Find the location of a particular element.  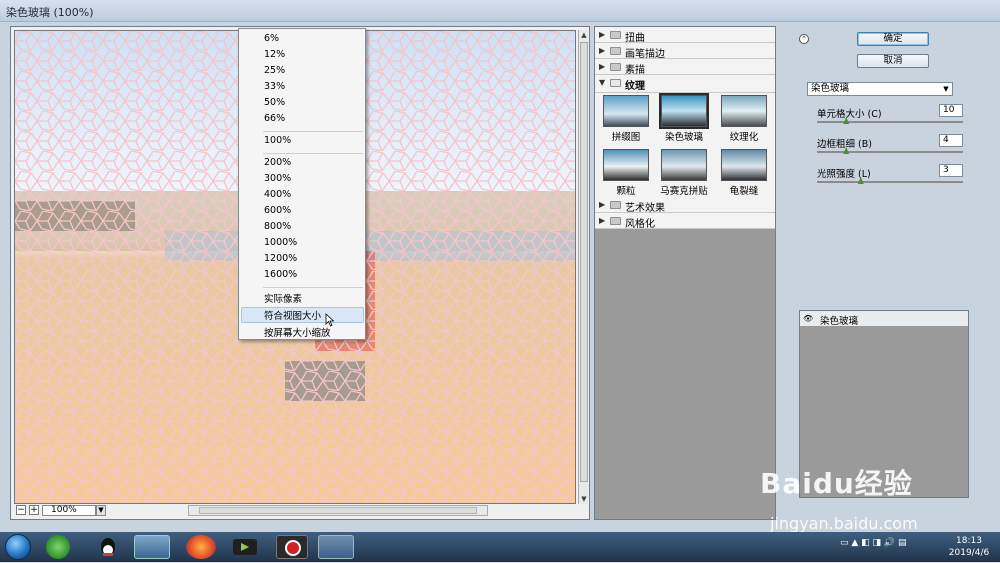

menu-item-800: 800% is located at coordinates (277, 226).